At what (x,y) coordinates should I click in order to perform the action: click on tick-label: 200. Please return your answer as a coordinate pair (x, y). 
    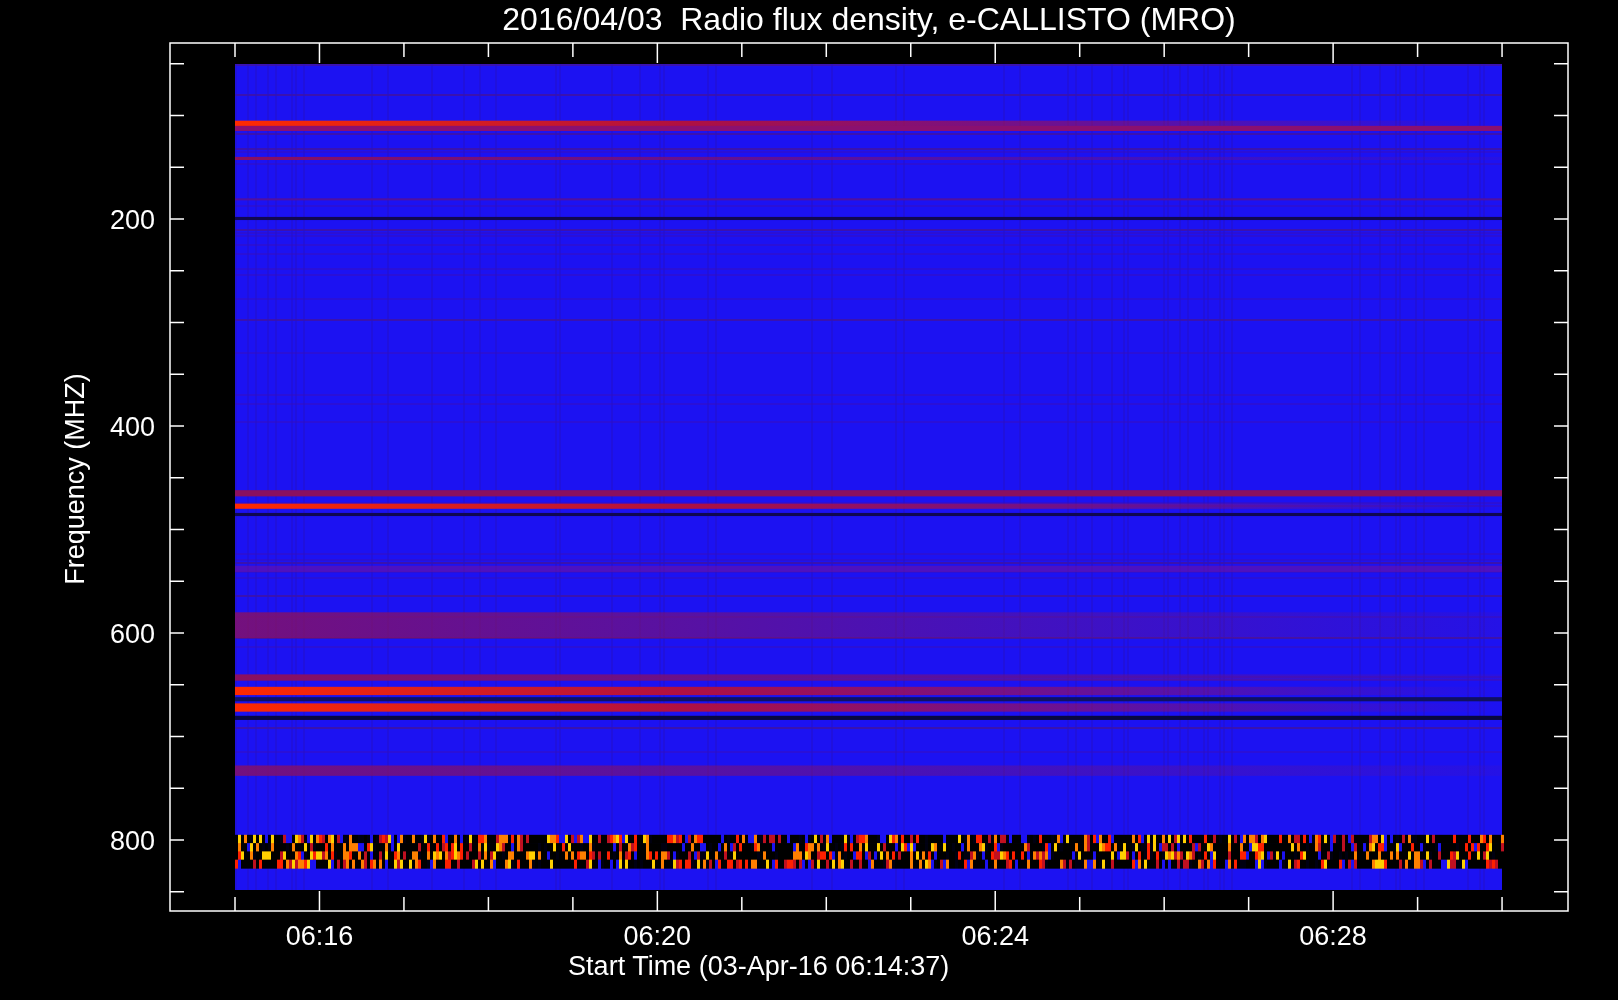
    Looking at the image, I should click on (132, 220).